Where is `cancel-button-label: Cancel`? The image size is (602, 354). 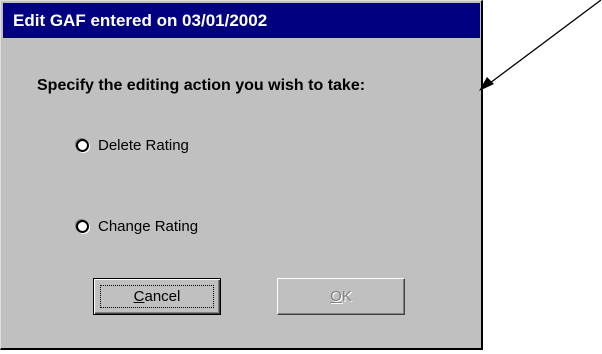
cancel-button-label: Cancel is located at coordinates (157, 296).